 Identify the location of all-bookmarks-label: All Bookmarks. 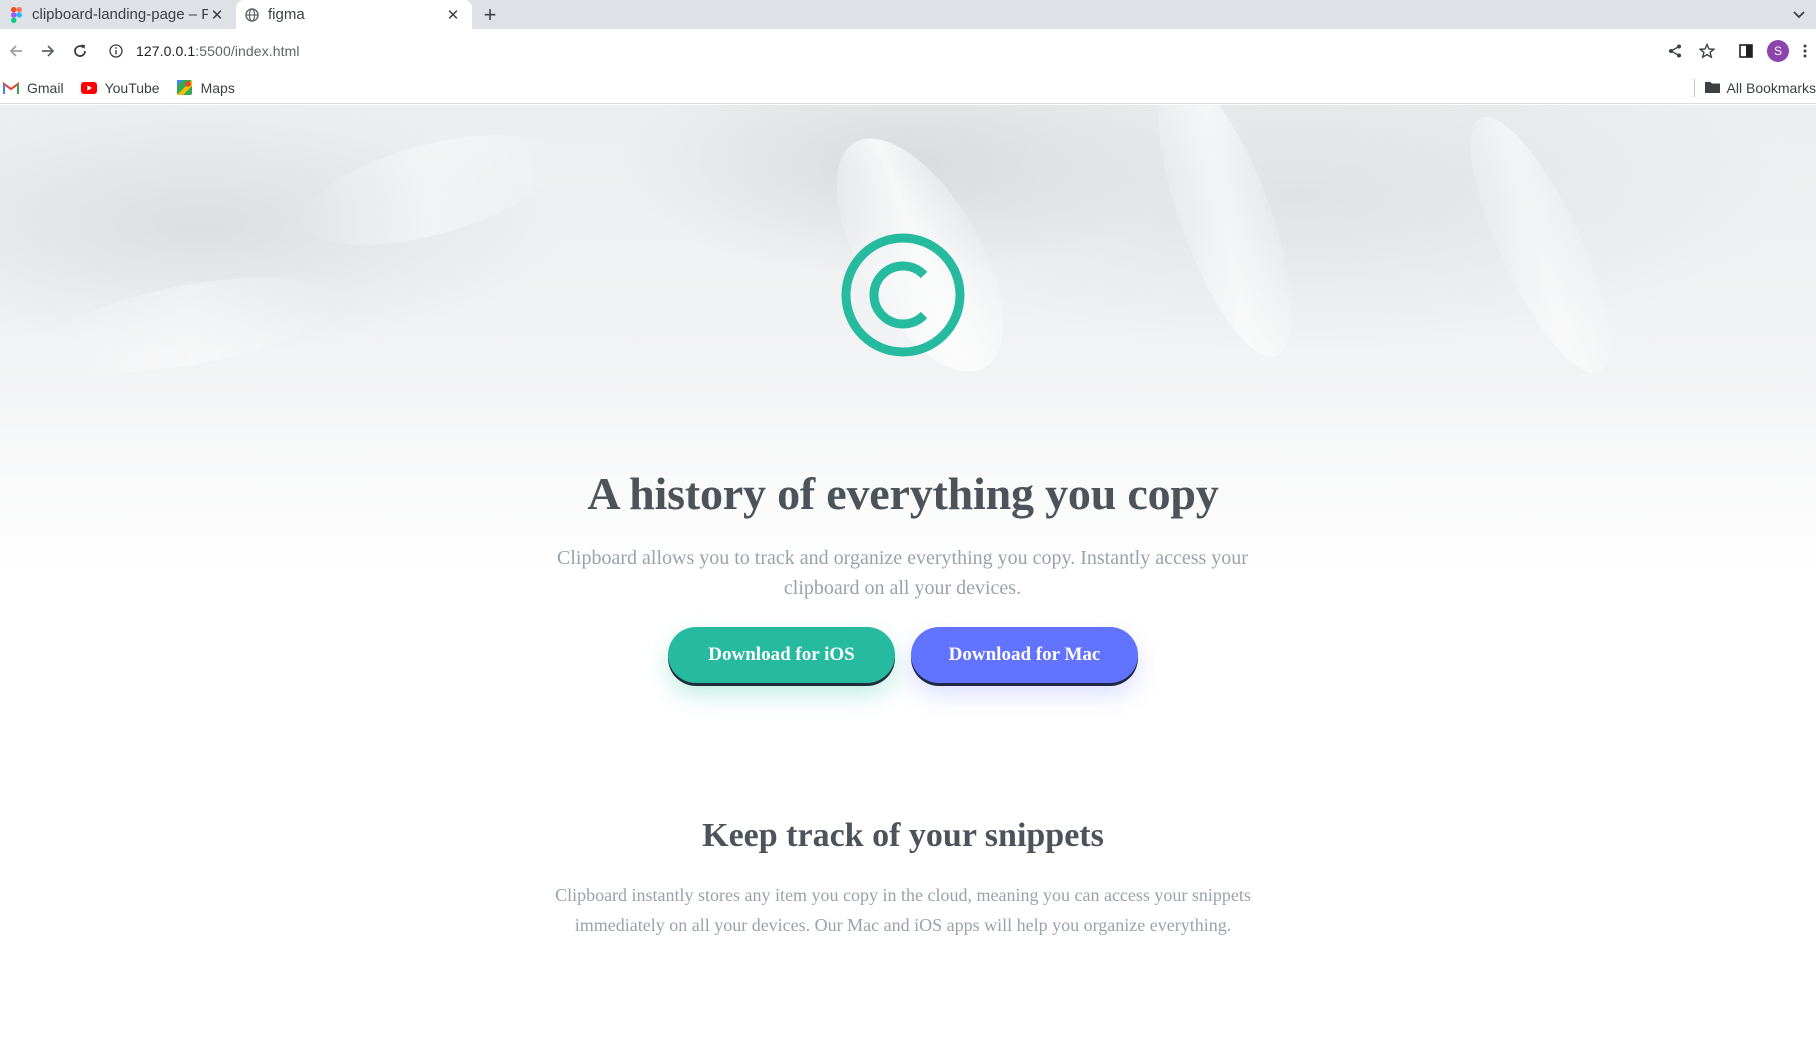
(1771, 88).